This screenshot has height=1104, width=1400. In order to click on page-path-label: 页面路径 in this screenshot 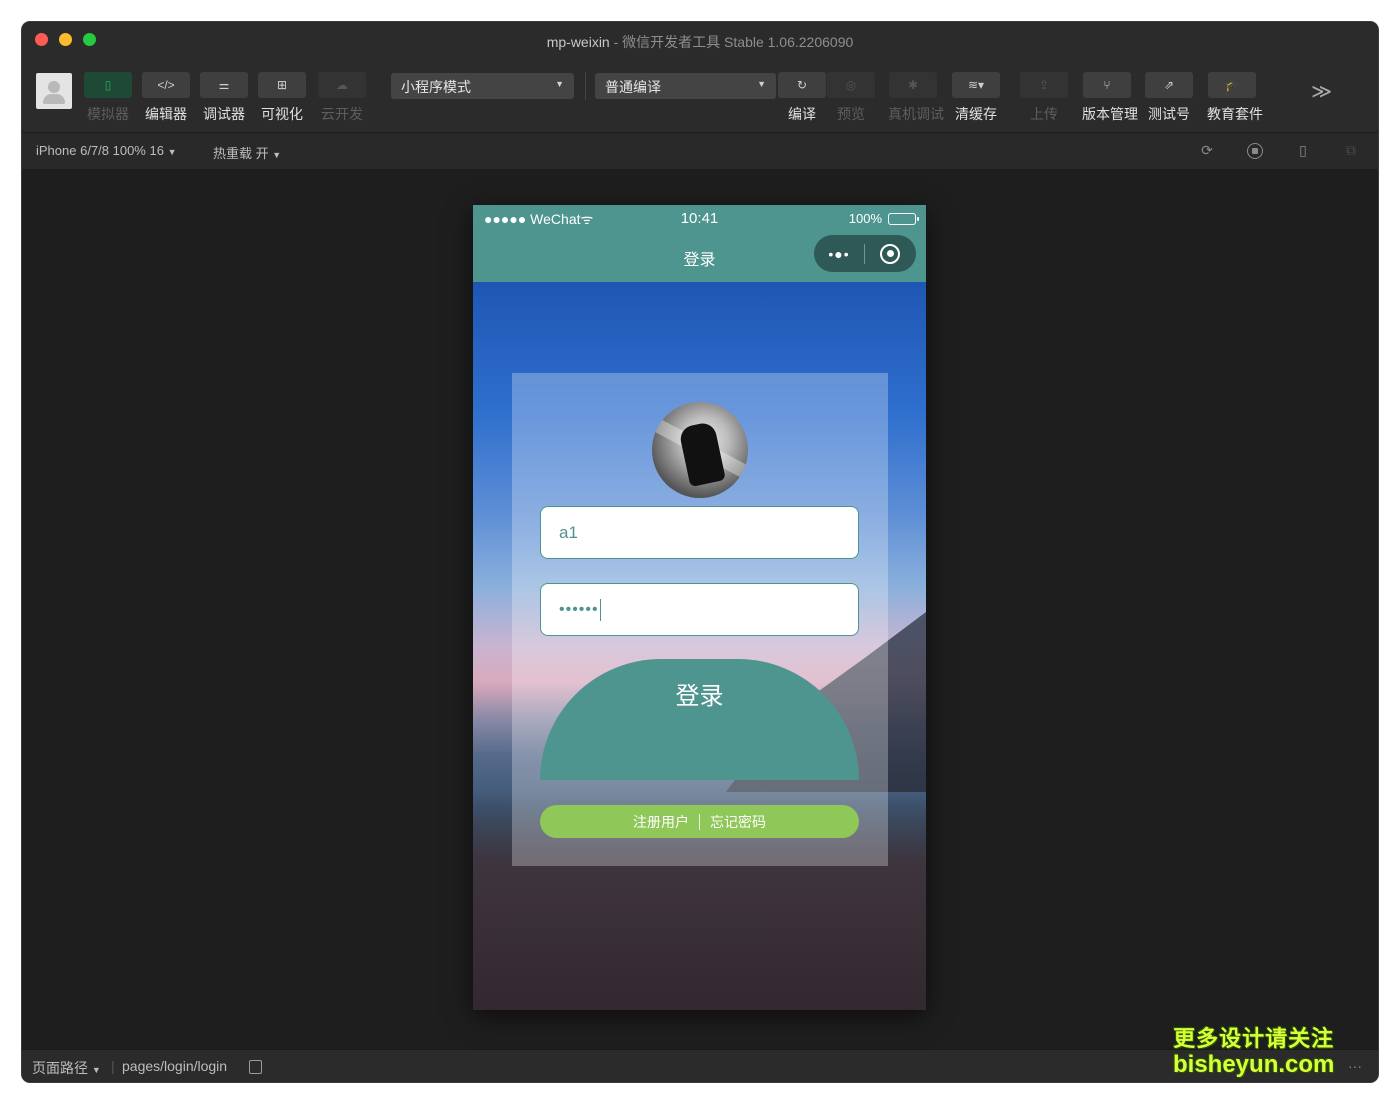, I will do `click(60, 1068)`.